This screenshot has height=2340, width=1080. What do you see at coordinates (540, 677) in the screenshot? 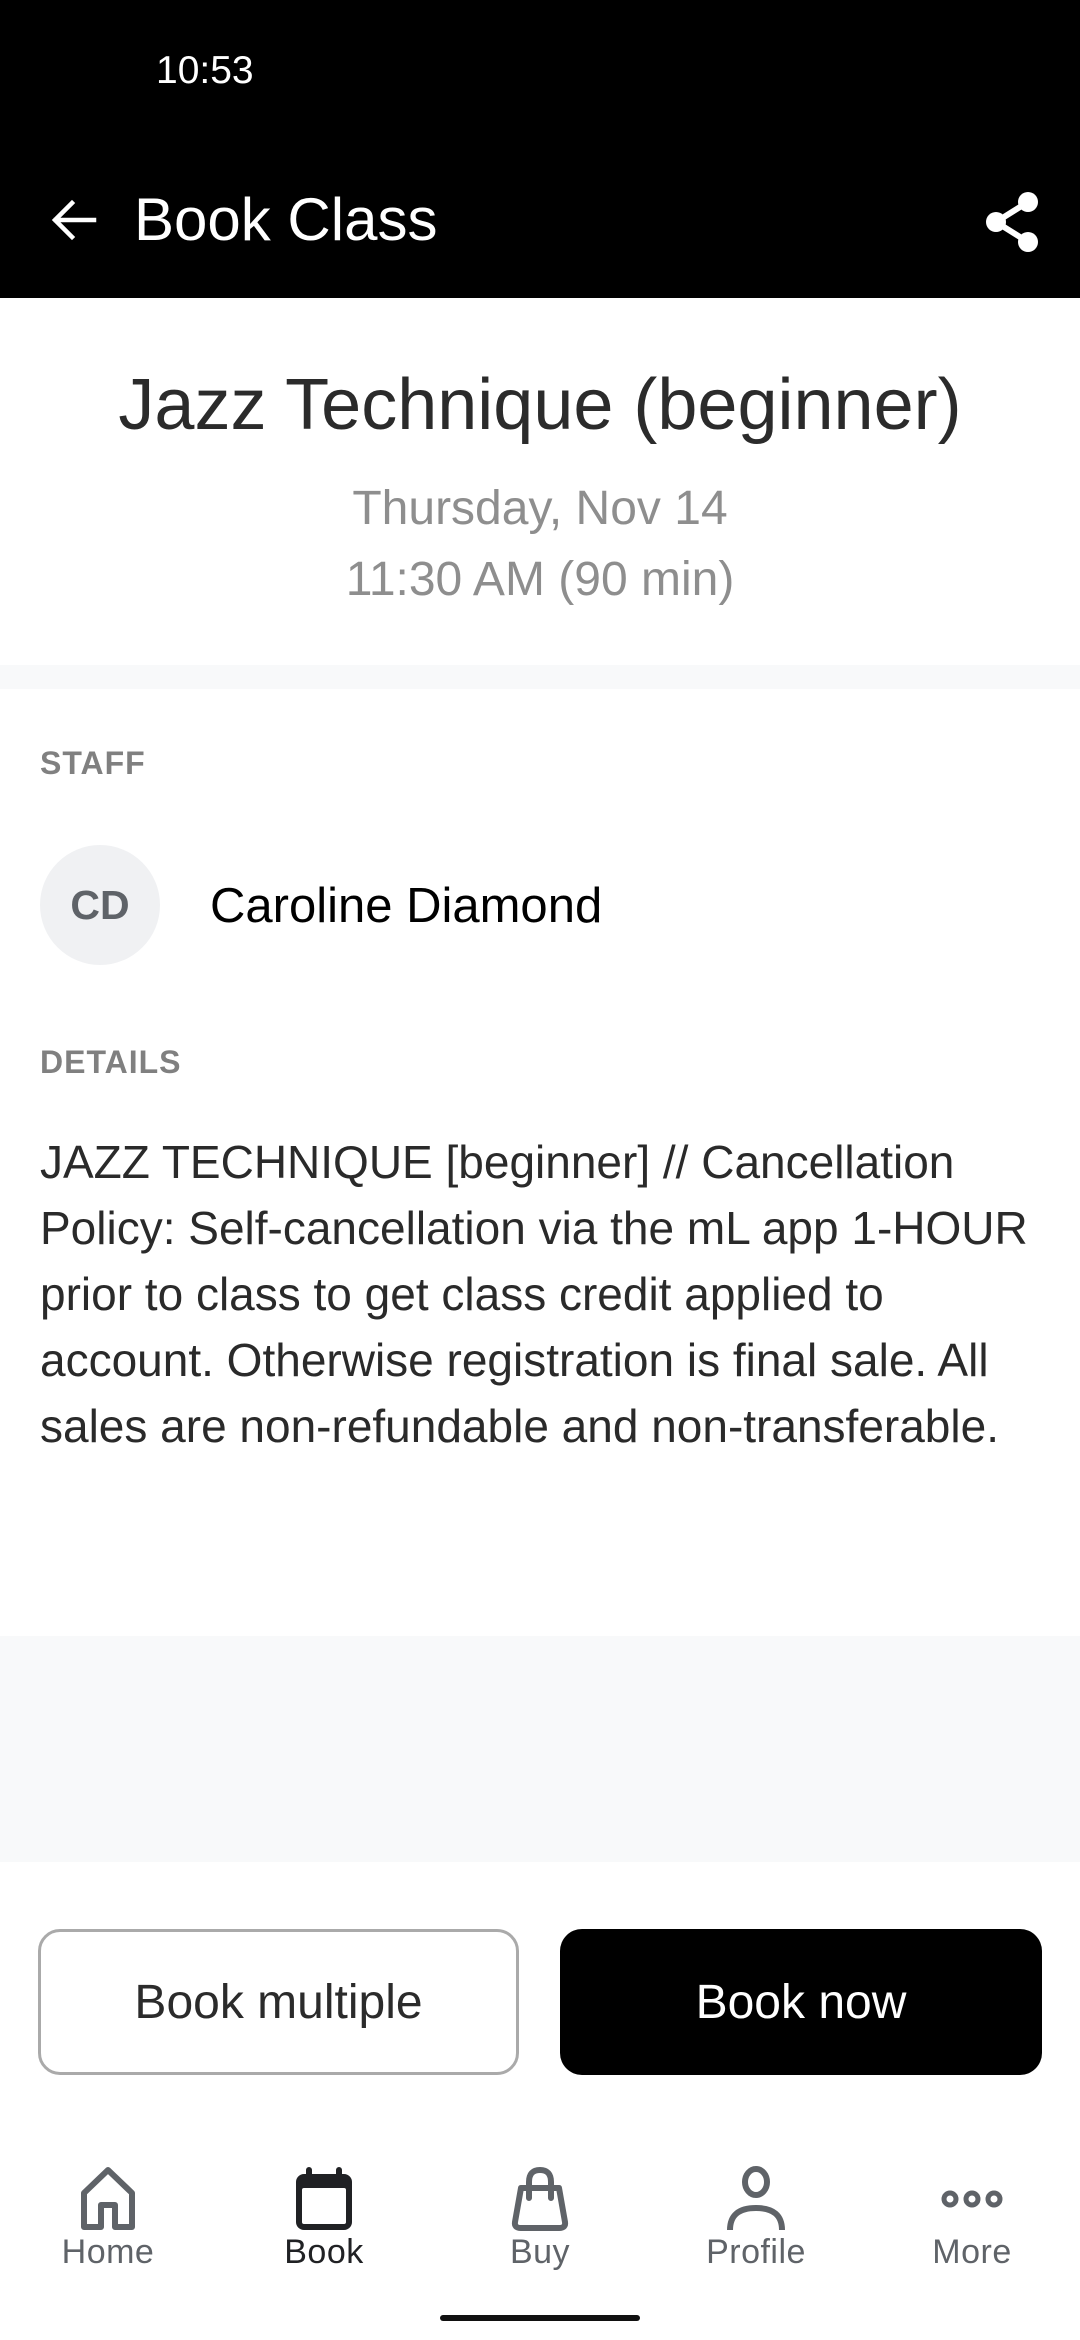
I see `section-divider` at bounding box center [540, 677].